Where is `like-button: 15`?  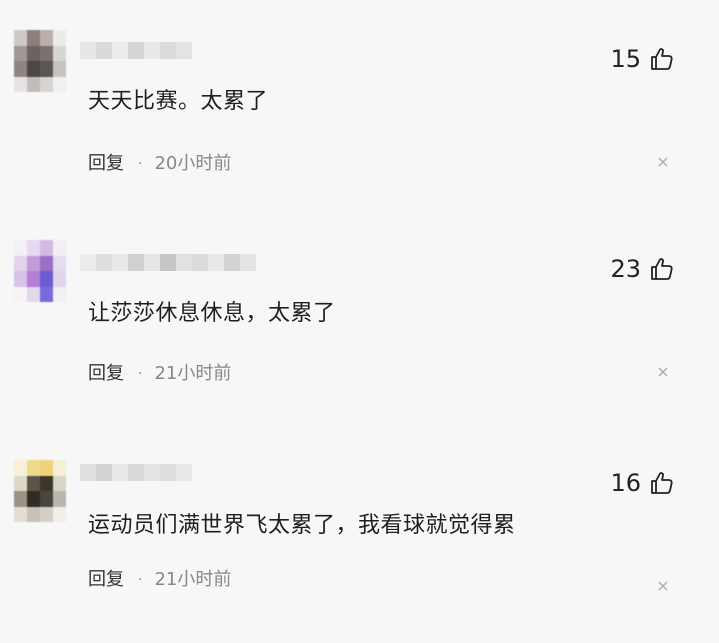
like-button: 15 is located at coordinates (642, 59).